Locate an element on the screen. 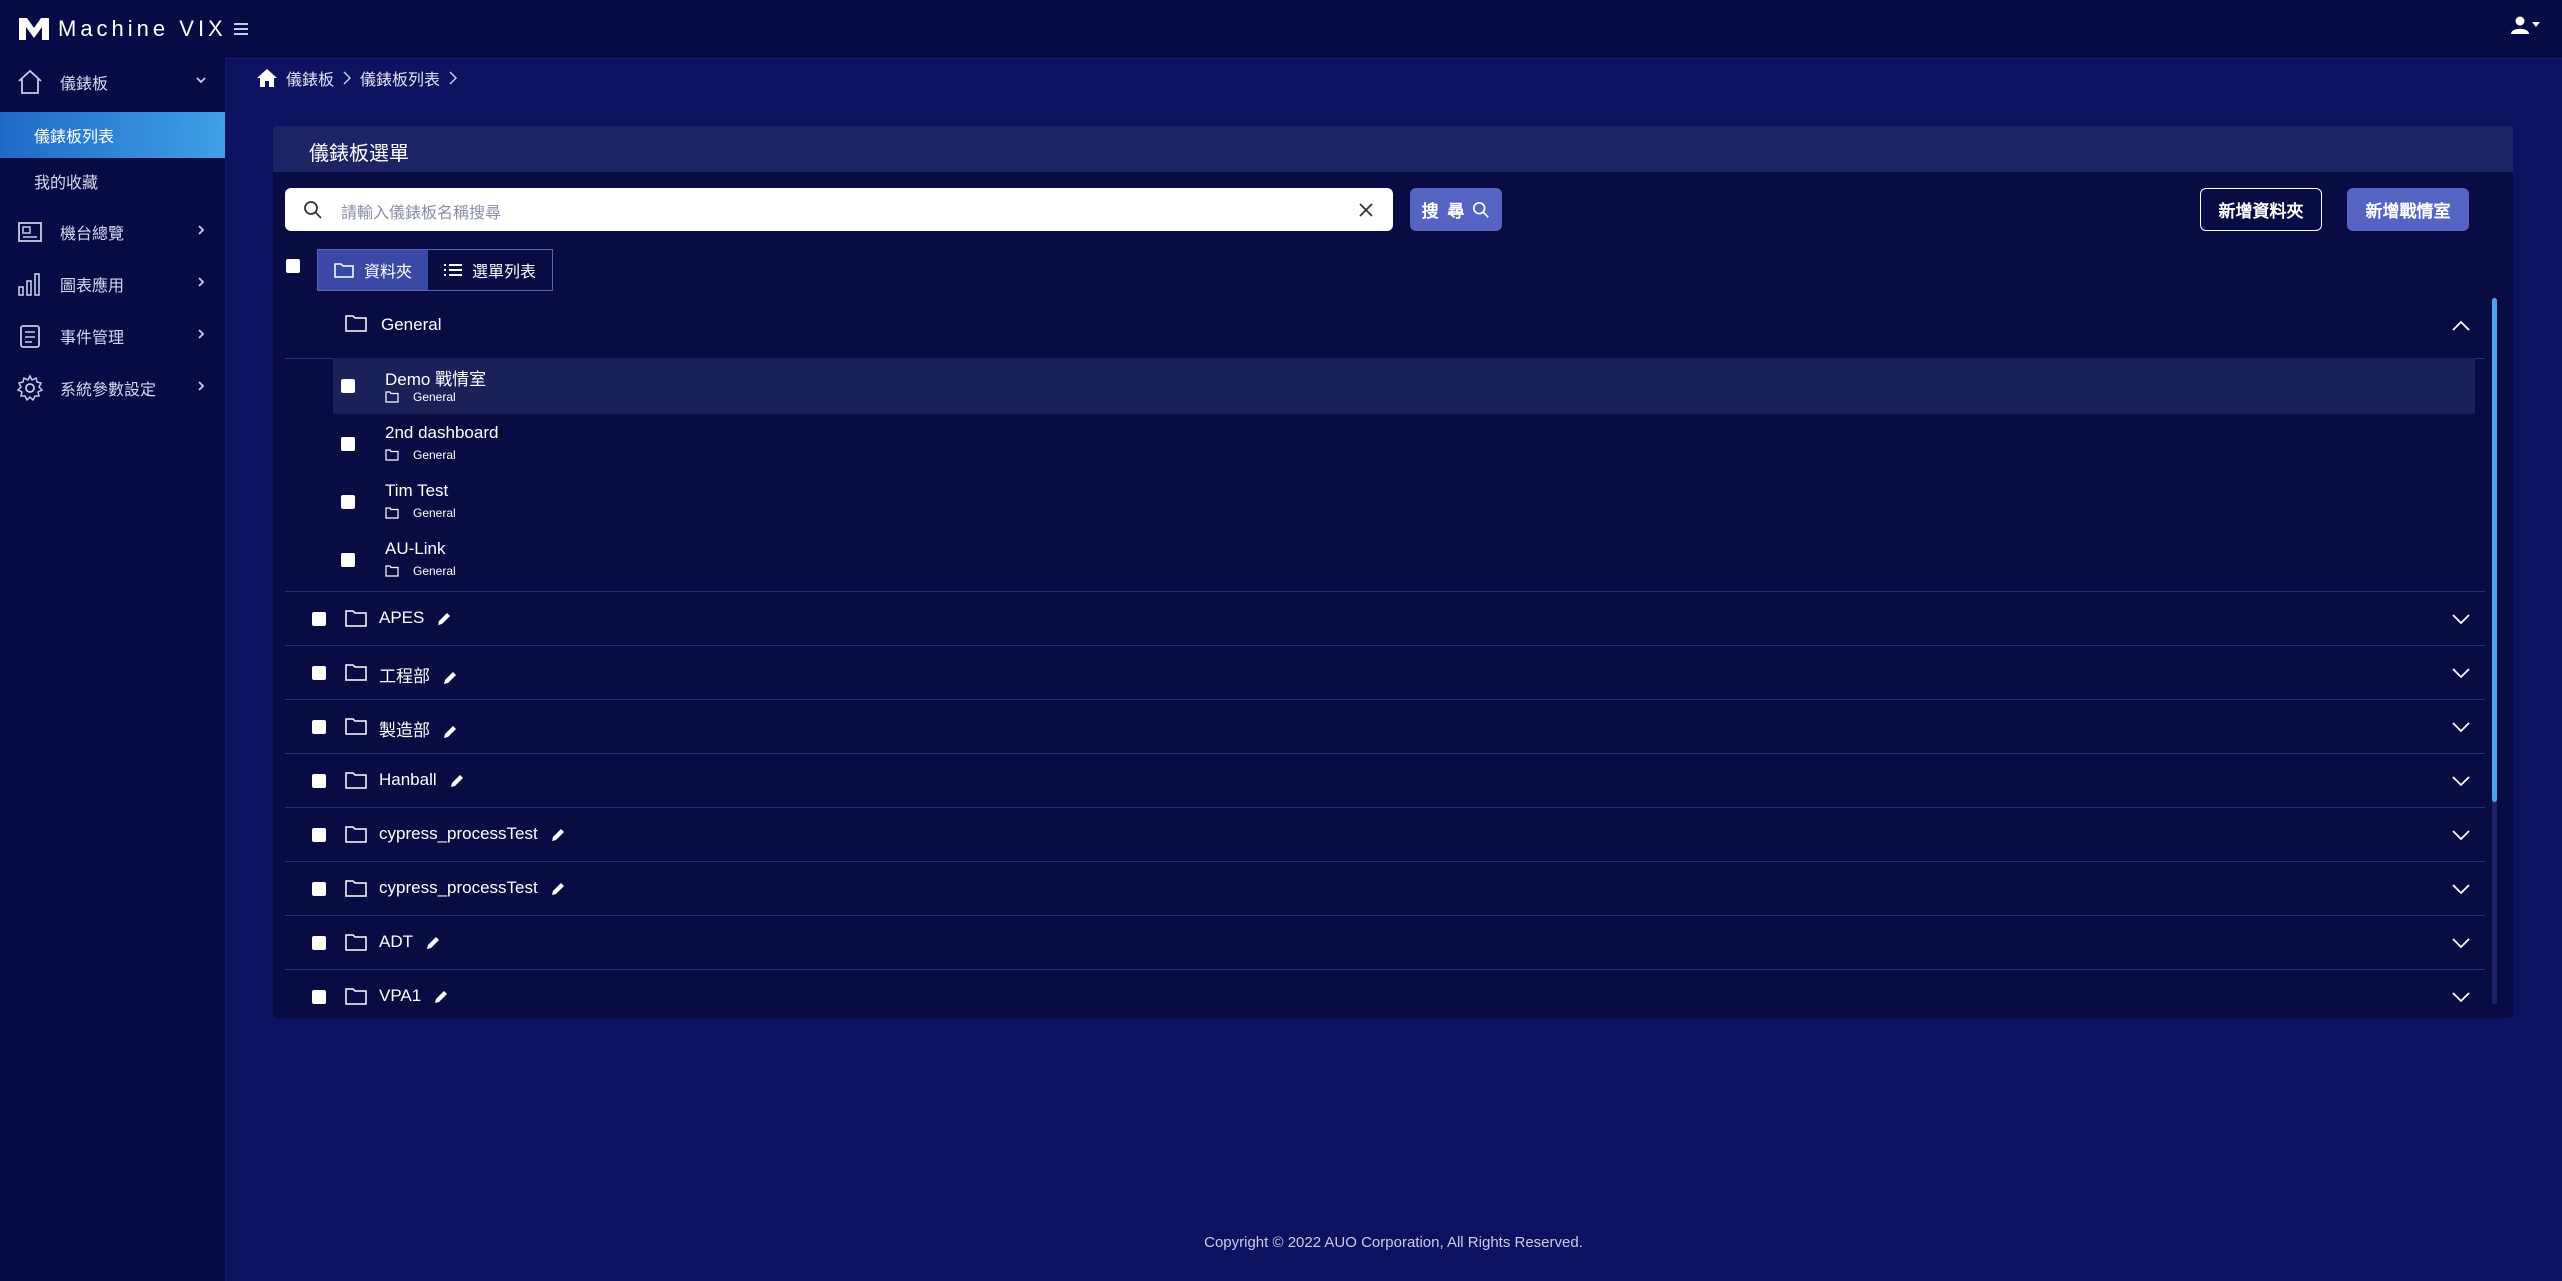  close-icon is located at coordinates (1366, 210).